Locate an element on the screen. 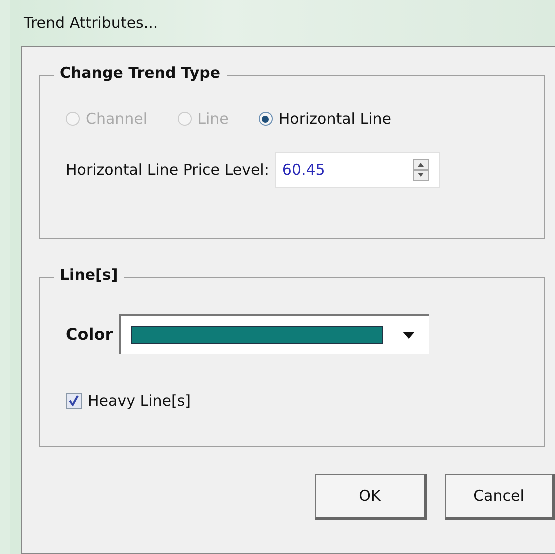  group-title: Line[s] is located at coordinates (89, 275).